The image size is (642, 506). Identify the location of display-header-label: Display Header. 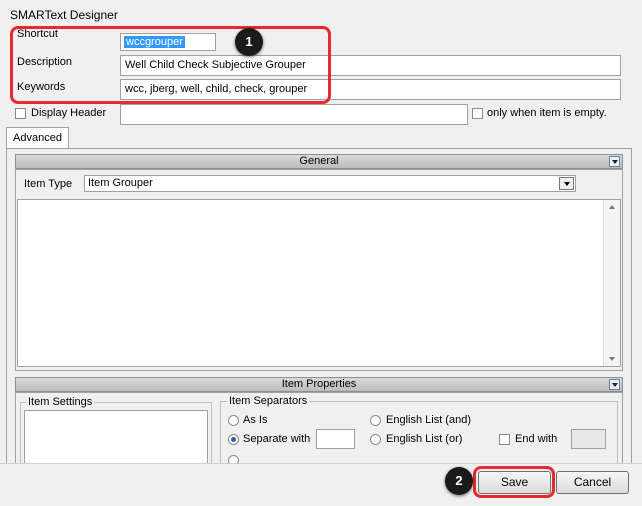
(69, 113).